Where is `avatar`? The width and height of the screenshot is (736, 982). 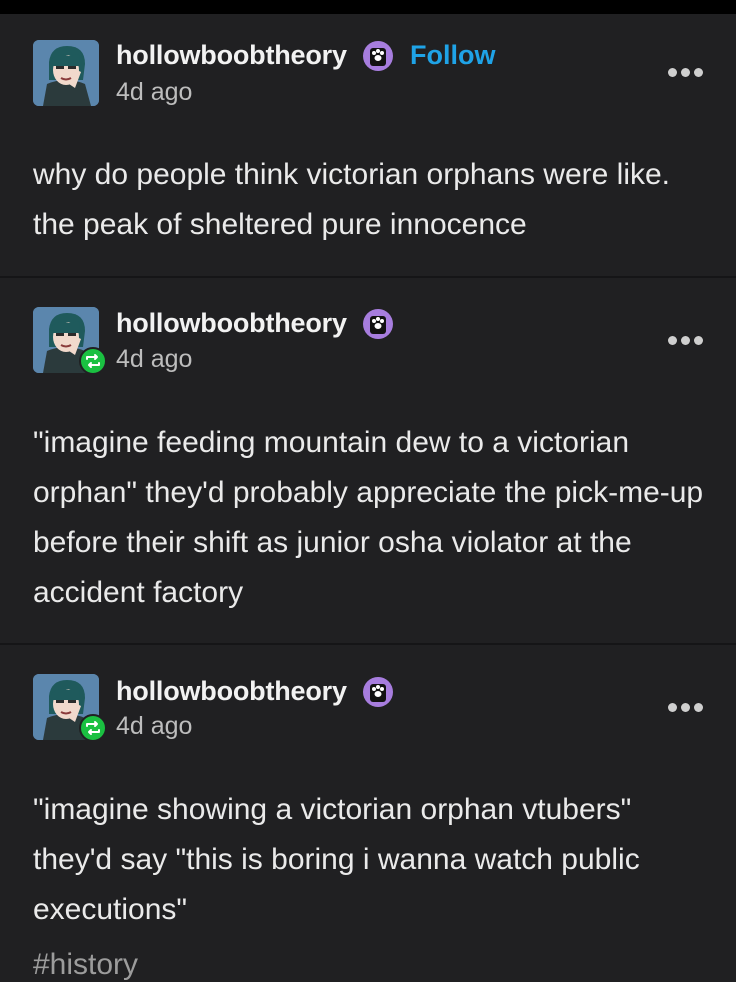 avatar is located at coordinates (66, 73).